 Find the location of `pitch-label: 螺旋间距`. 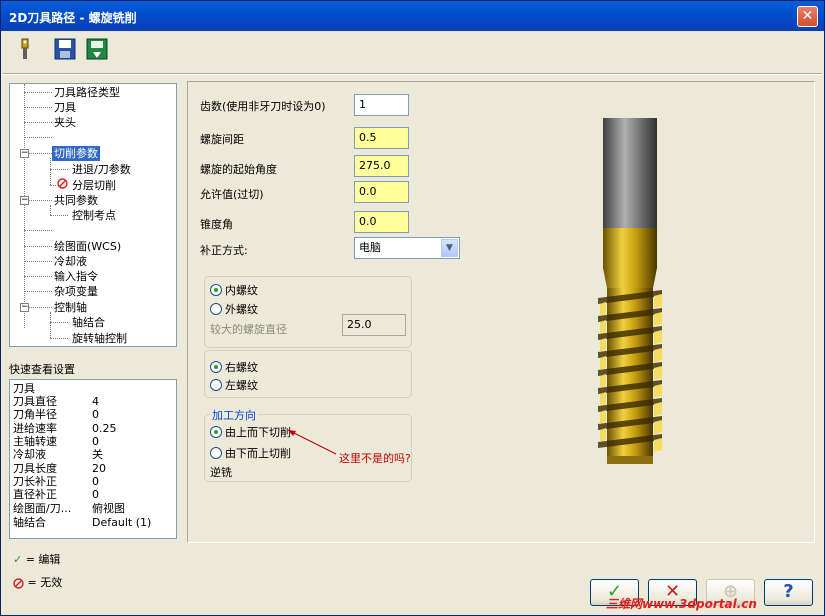

pitch-label: 螺旋间距 is located at coordinates (222, 139).